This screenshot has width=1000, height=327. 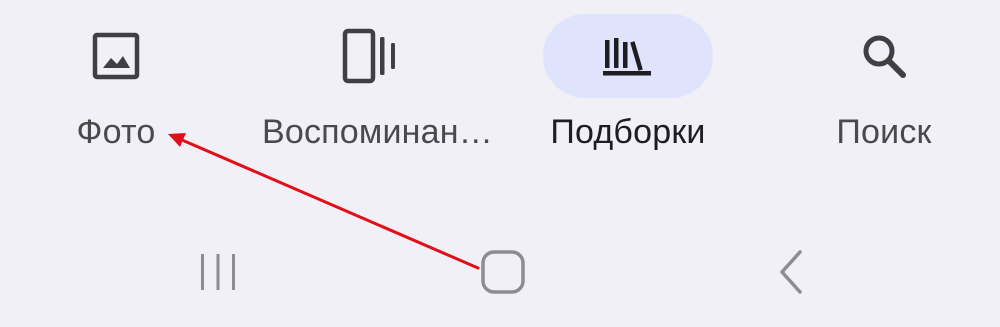 I want to click on nav-item-collections: Подборки, so click(x=628, y=100).